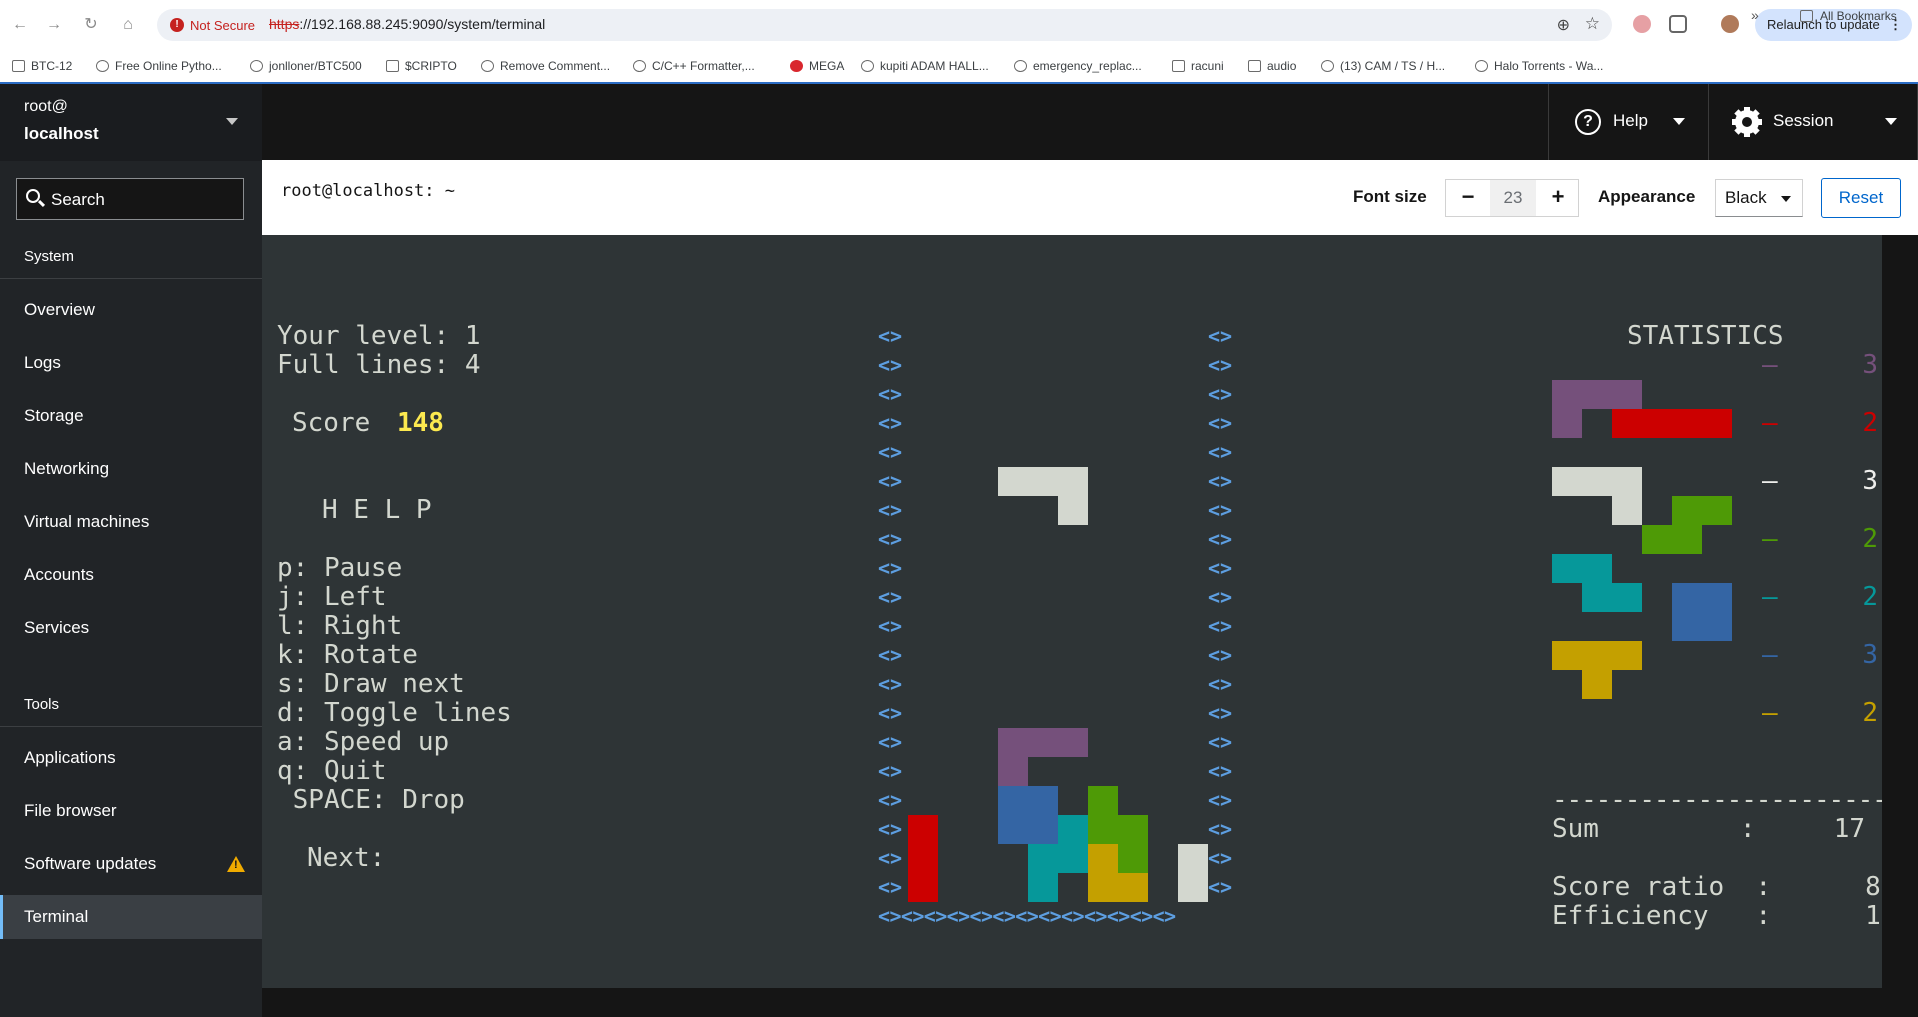 Image resolution: width=1918 pixels, height=1017 pixels. Describe the element at coordinates (1558, 198) in the screenshot. I see `font-size-increase-button: +` at that location.